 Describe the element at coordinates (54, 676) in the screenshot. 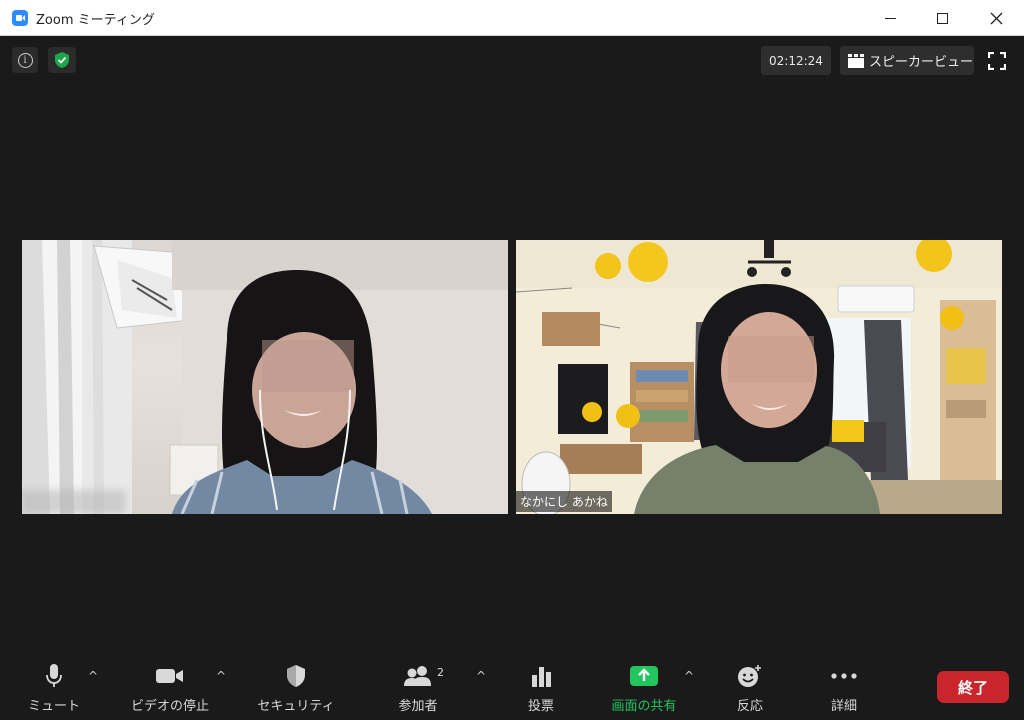

I see `microphone-icon` at that location.